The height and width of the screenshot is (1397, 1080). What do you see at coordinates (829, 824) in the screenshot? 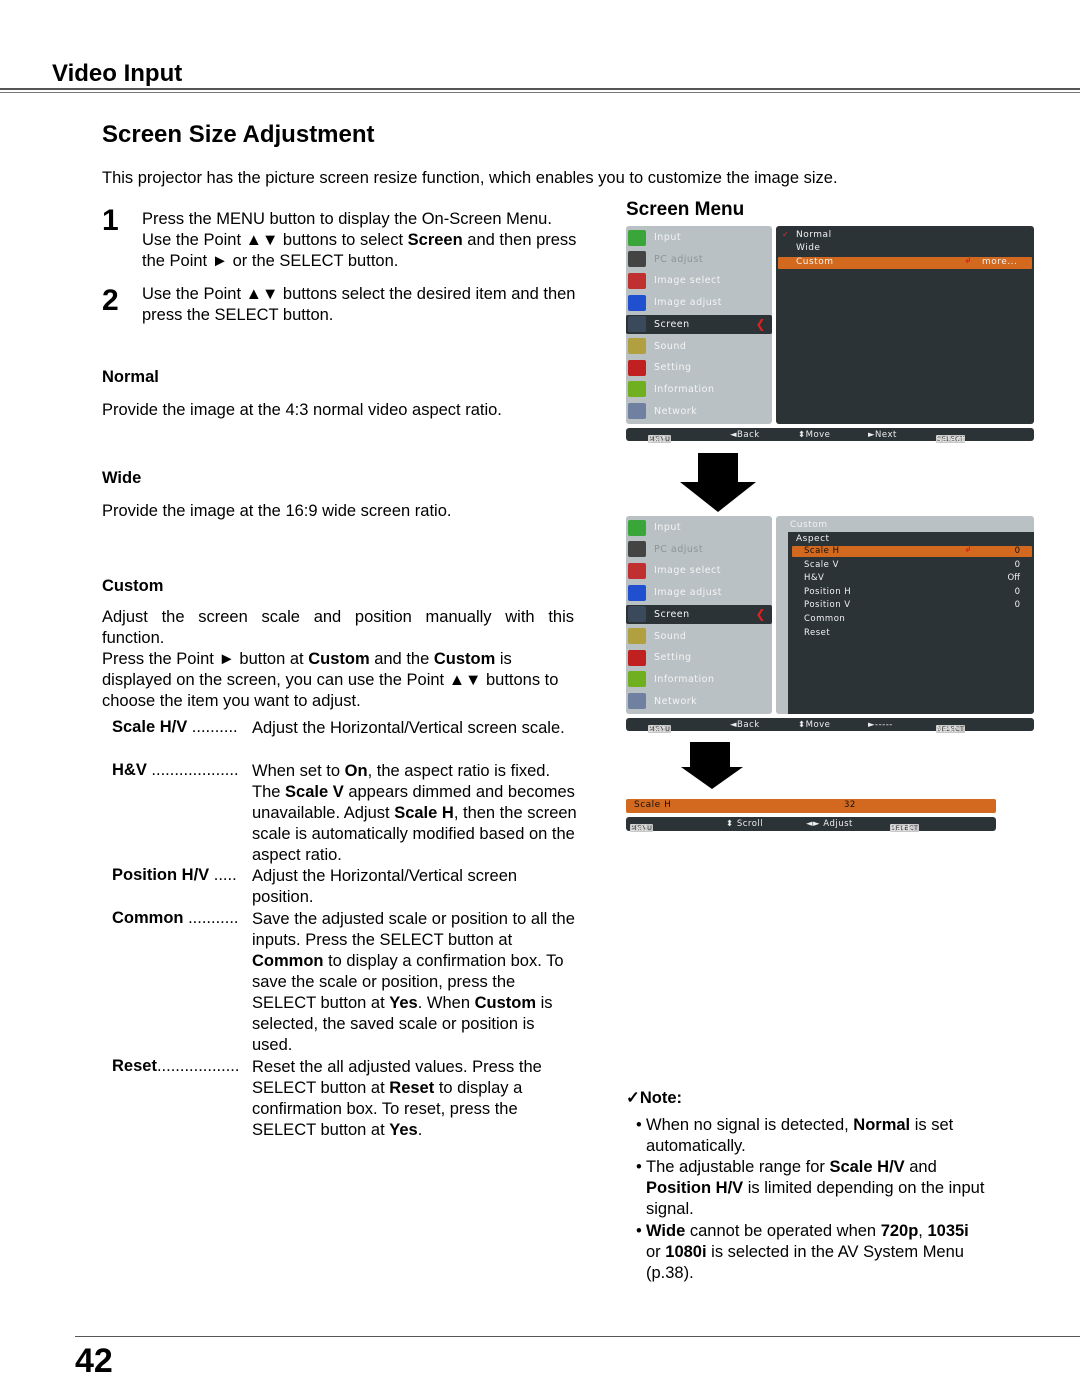
I see `footer-adjust: ◄► Adjust` at bounding box center [829, 824].